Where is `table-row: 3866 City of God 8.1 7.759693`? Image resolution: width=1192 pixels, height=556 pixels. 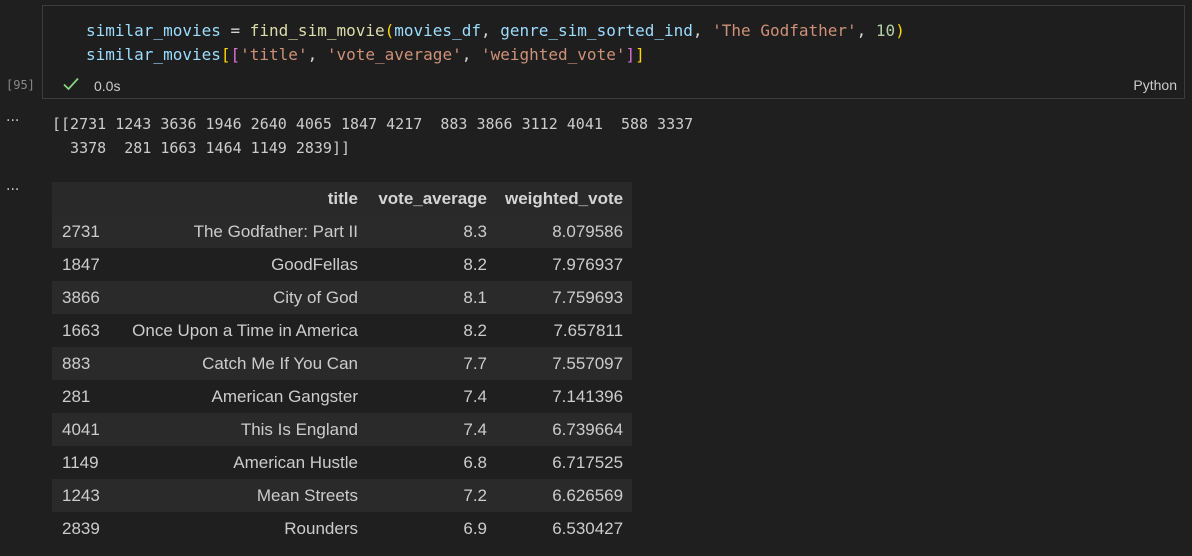
table-row: 3866 City of God 8.1 7.759693 is located at coordinates (342, 297).